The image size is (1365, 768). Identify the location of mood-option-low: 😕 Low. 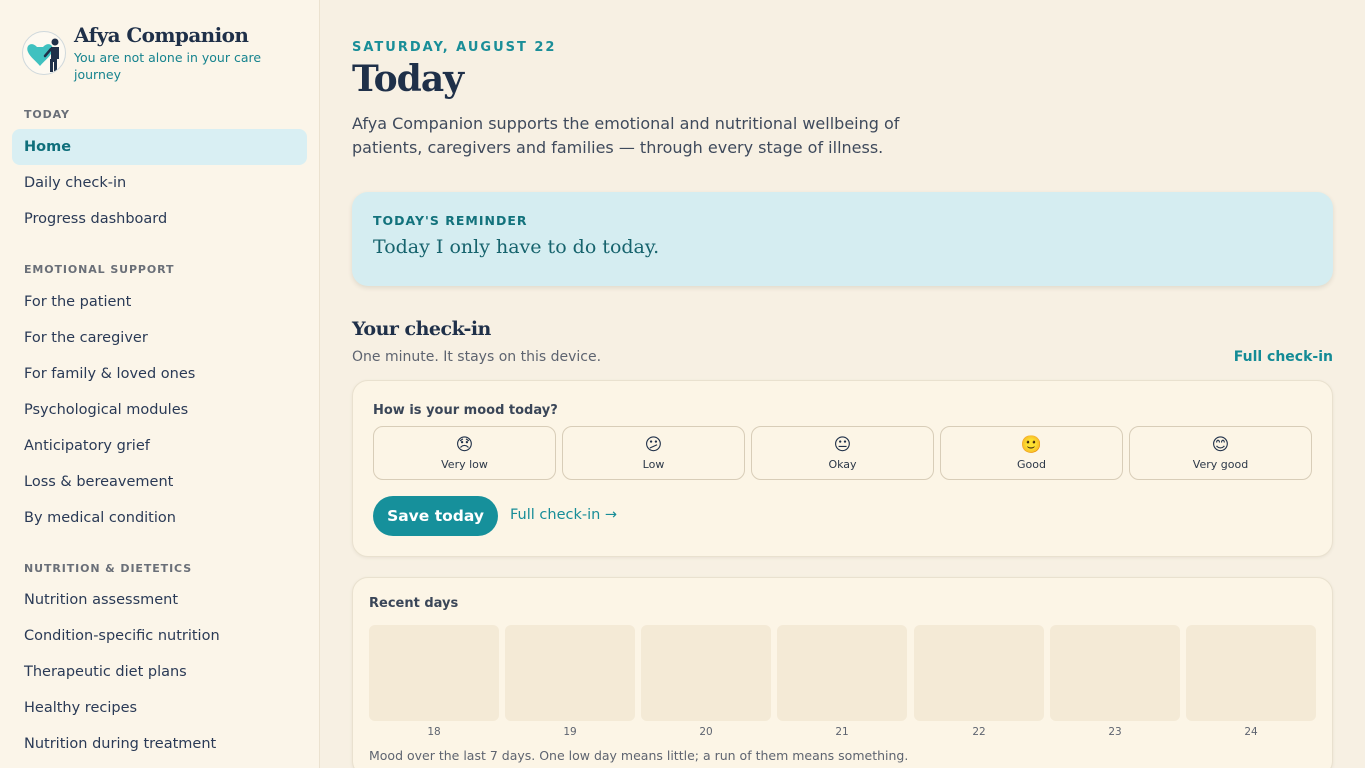
(653, 453).